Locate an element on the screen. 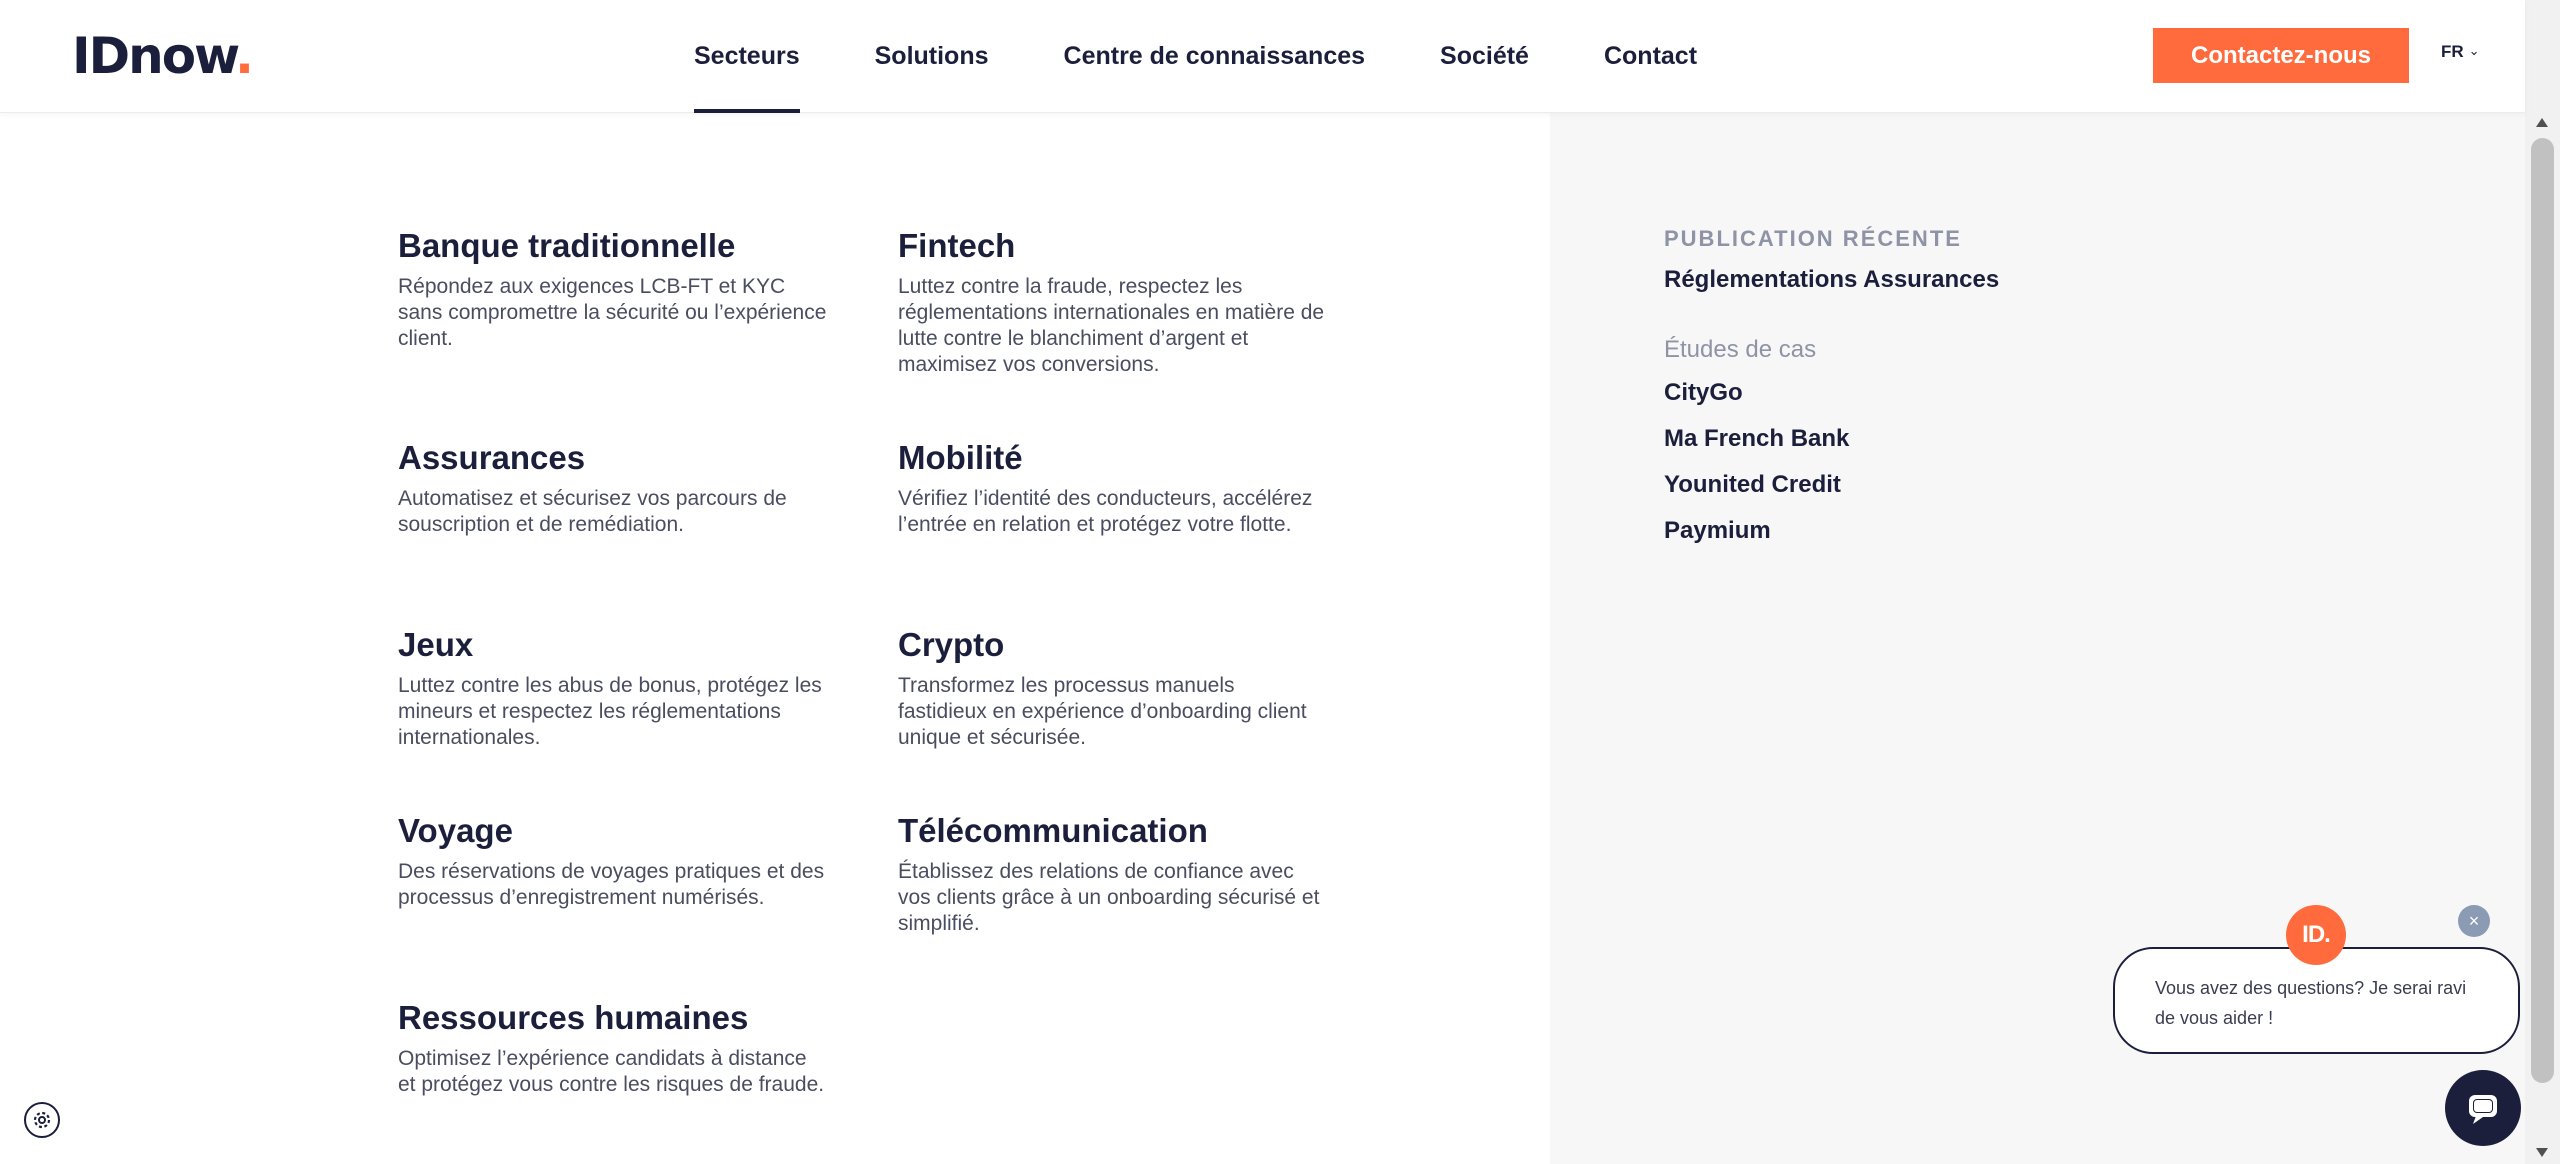 Image resolution: width=2560 pixels, height=1164 pixels. language-label: FR is located at coordinates (2452, 51).